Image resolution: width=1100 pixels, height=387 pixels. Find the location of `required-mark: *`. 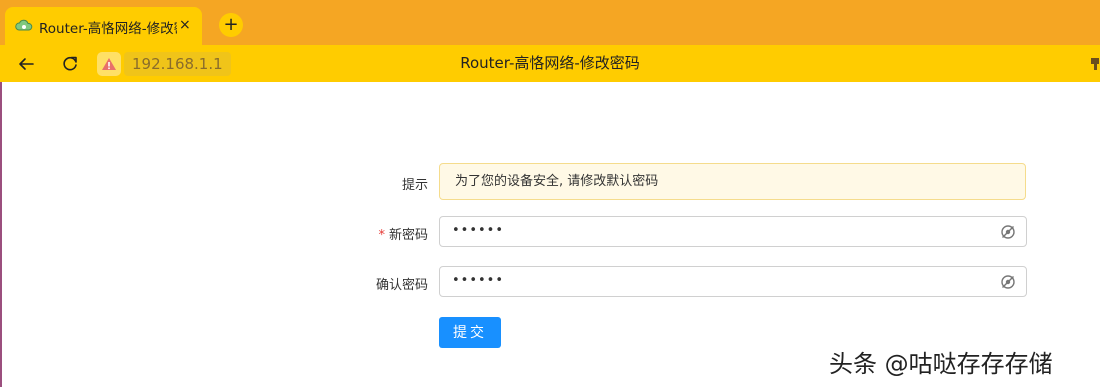

required-mark: * is located at coordinates (381, 235).